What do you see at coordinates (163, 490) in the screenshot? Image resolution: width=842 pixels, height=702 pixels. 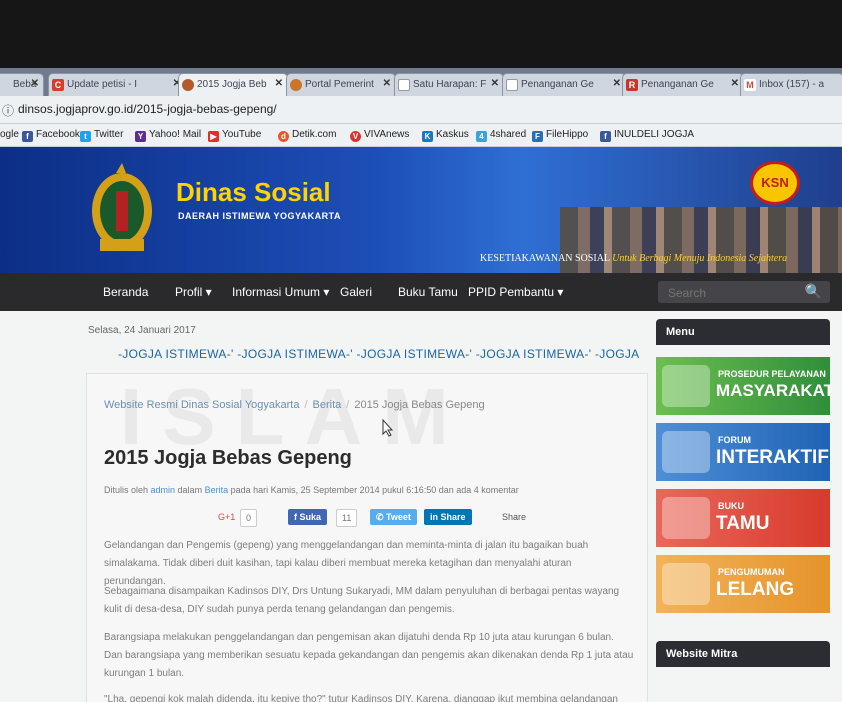 I see `author-link: admin` at bounding box center [163, 490].